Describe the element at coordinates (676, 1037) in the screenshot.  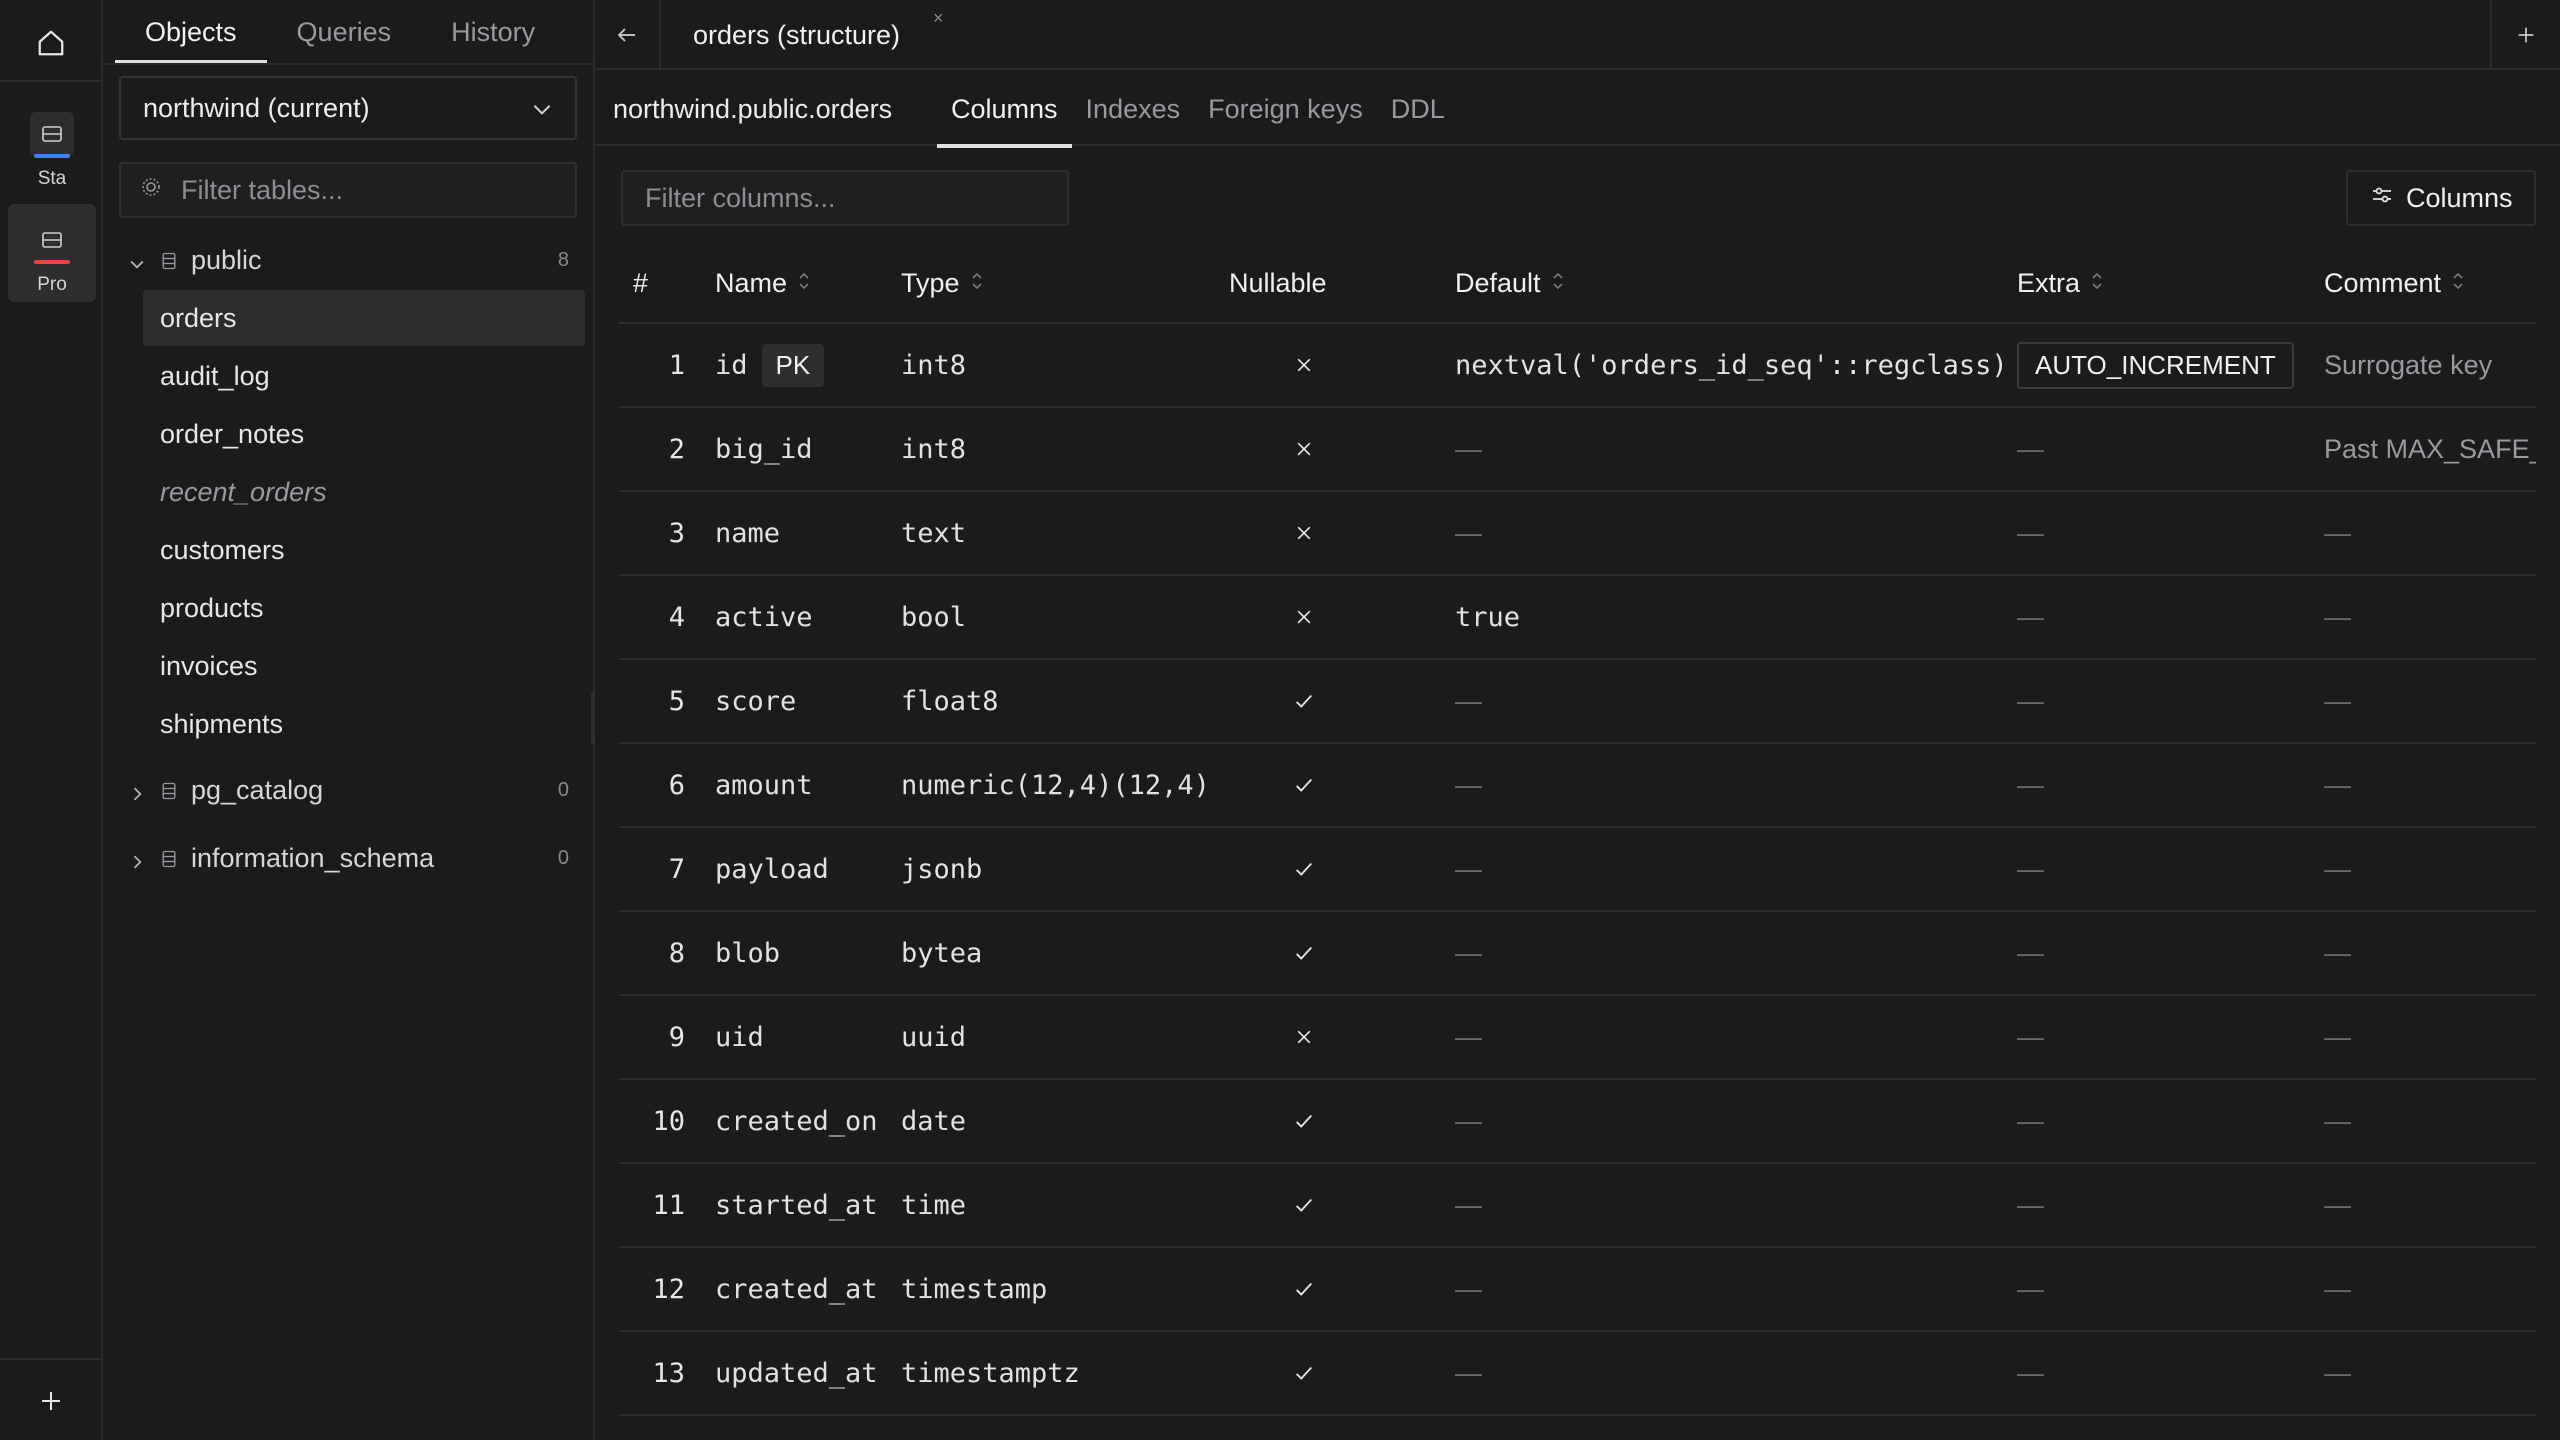
I see `column-number: 9` at that location.